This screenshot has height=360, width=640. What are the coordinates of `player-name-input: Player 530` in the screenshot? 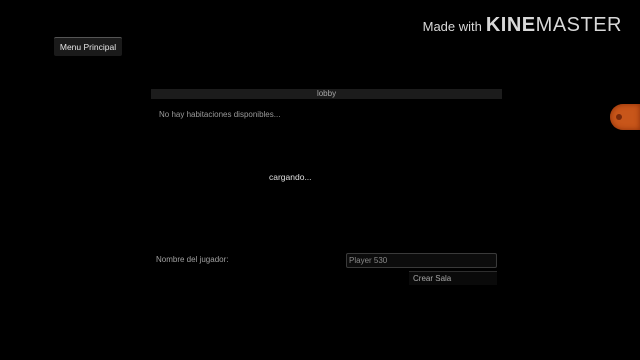 It's located at (421, 260).